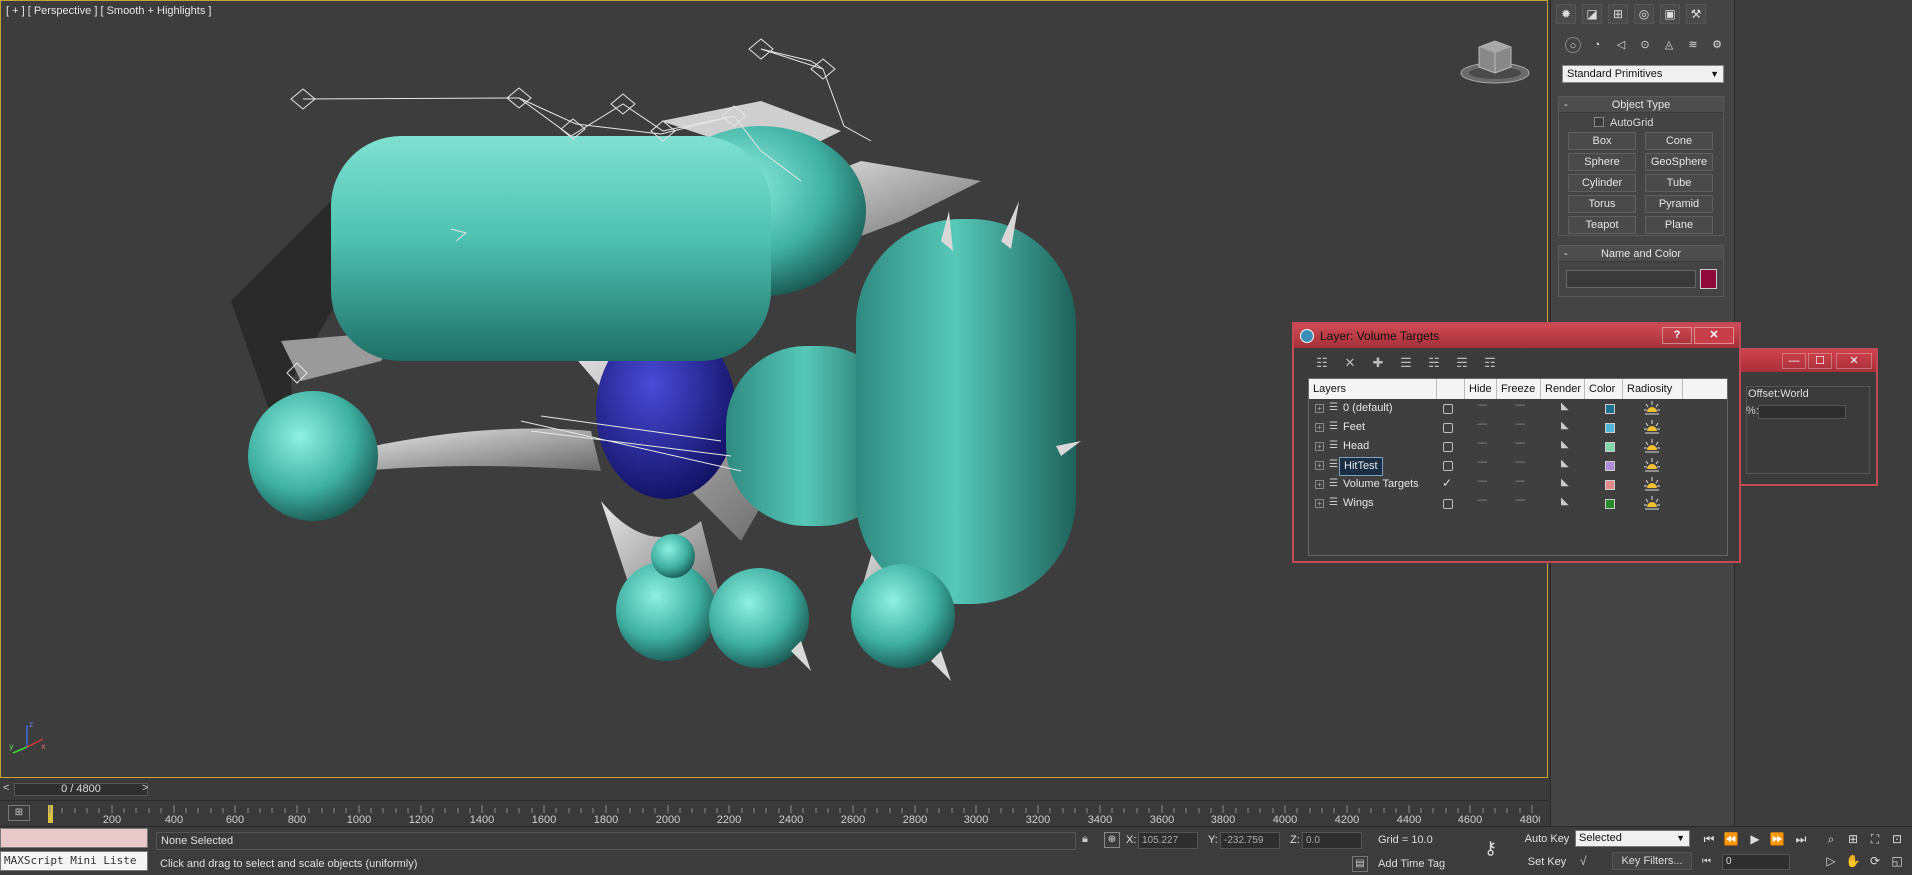 This screenshot has height=875, width=1912. Describe the element at coordinates (1358, 503) in the screenshot. I see `layer-name: Wings` at that location.